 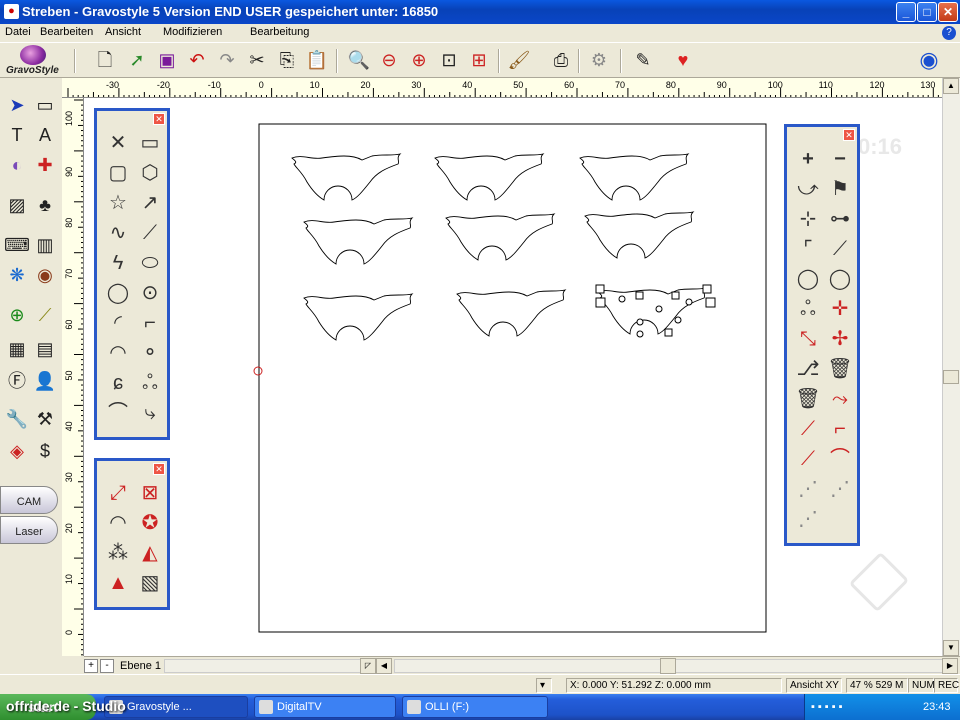 What do you see at coordinates (150, 383) in the screenshot?
I see `bow-icon: ஃ` at bounding box center [150, 383].